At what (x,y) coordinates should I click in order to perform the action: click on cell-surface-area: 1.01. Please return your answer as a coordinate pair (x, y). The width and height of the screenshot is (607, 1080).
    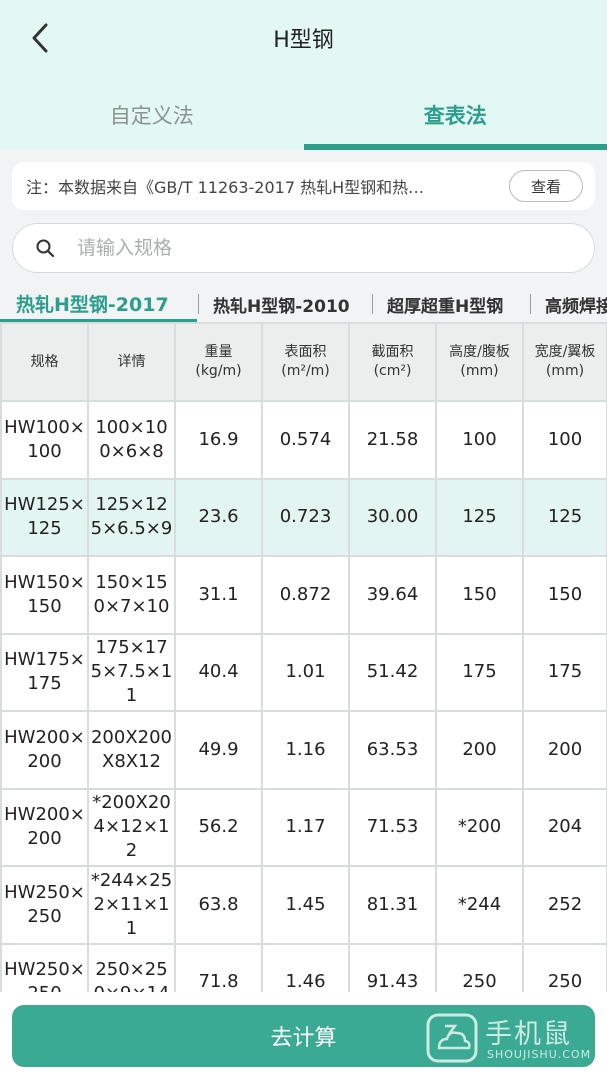
    Looking at the image, I should click on (305, 672).